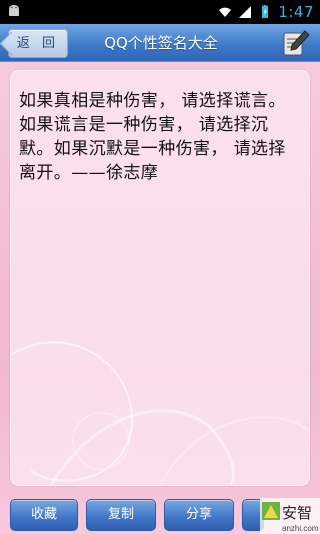 The height and width of the screenshot is (534, 320). I want to click on page-title: QQ个性签名大全, so click(161, 43).